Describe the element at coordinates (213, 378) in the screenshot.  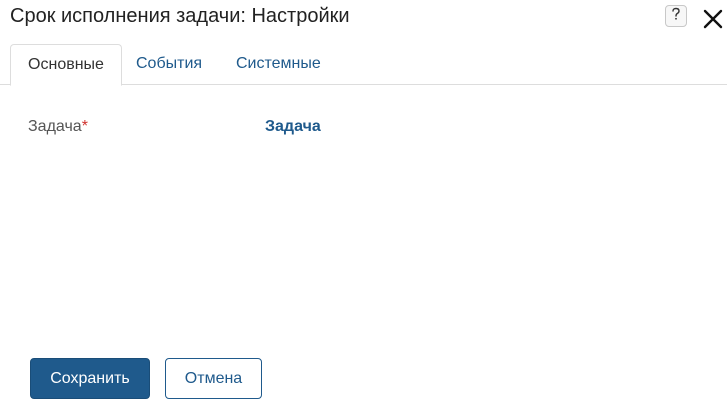
I see `cancel-button: Отмена` at that location.